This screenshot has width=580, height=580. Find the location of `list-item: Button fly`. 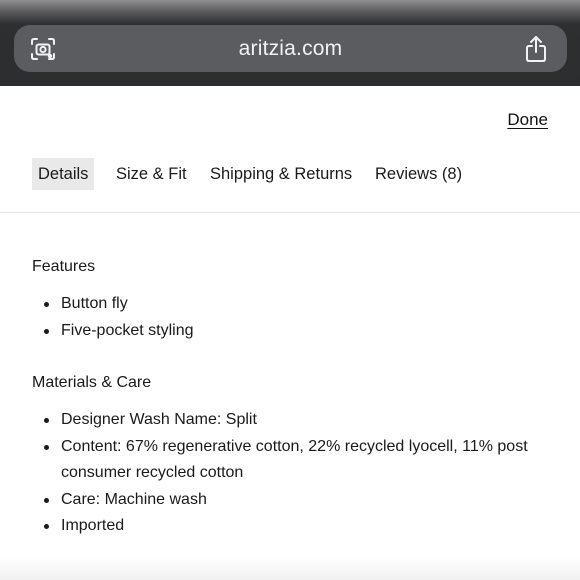

list-item: Button fly is located at coordinates (119, 304).